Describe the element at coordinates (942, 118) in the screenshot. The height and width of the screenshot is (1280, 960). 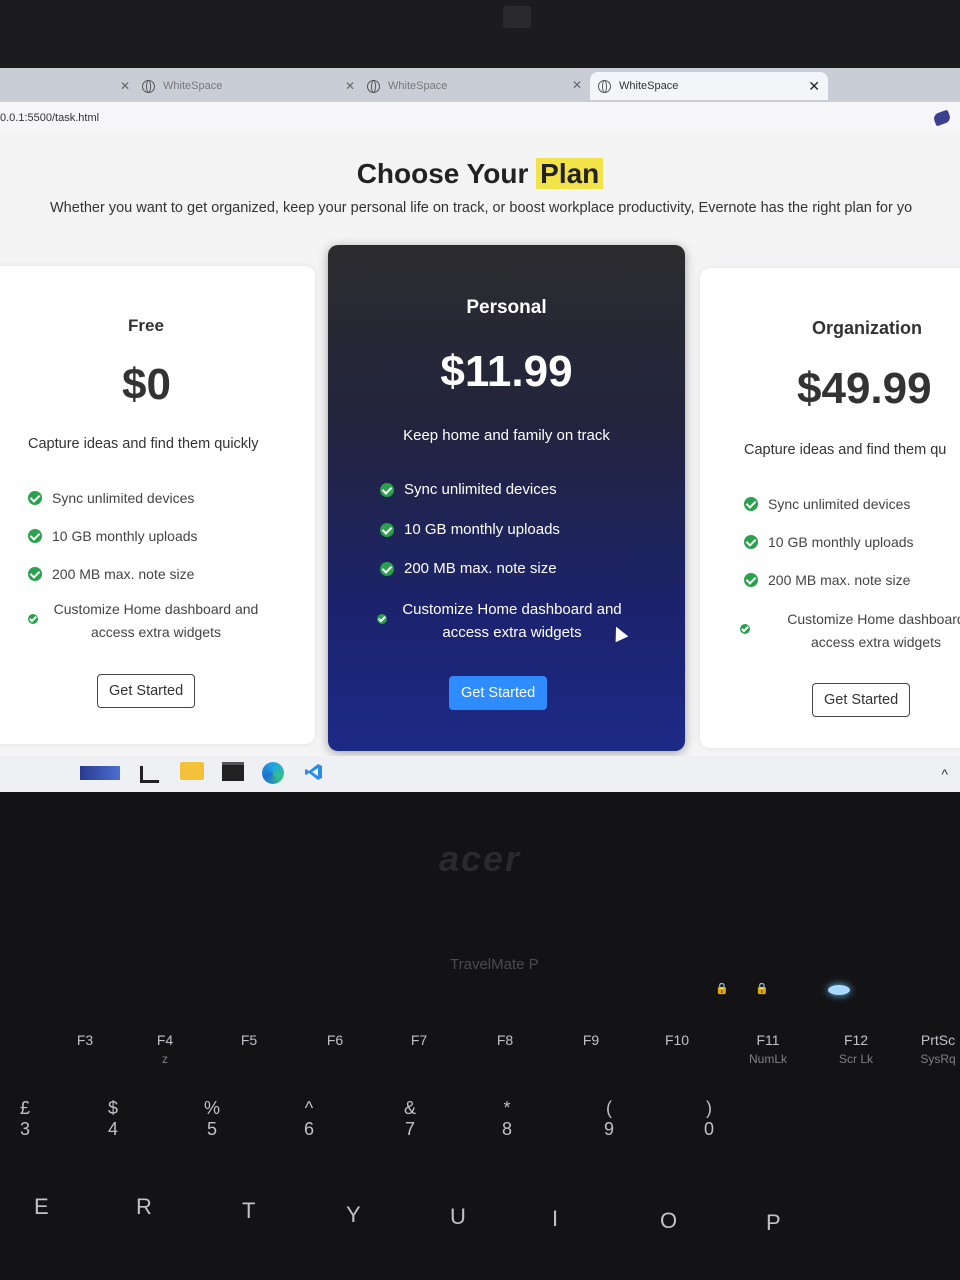
I see `extension-icon` at that location.